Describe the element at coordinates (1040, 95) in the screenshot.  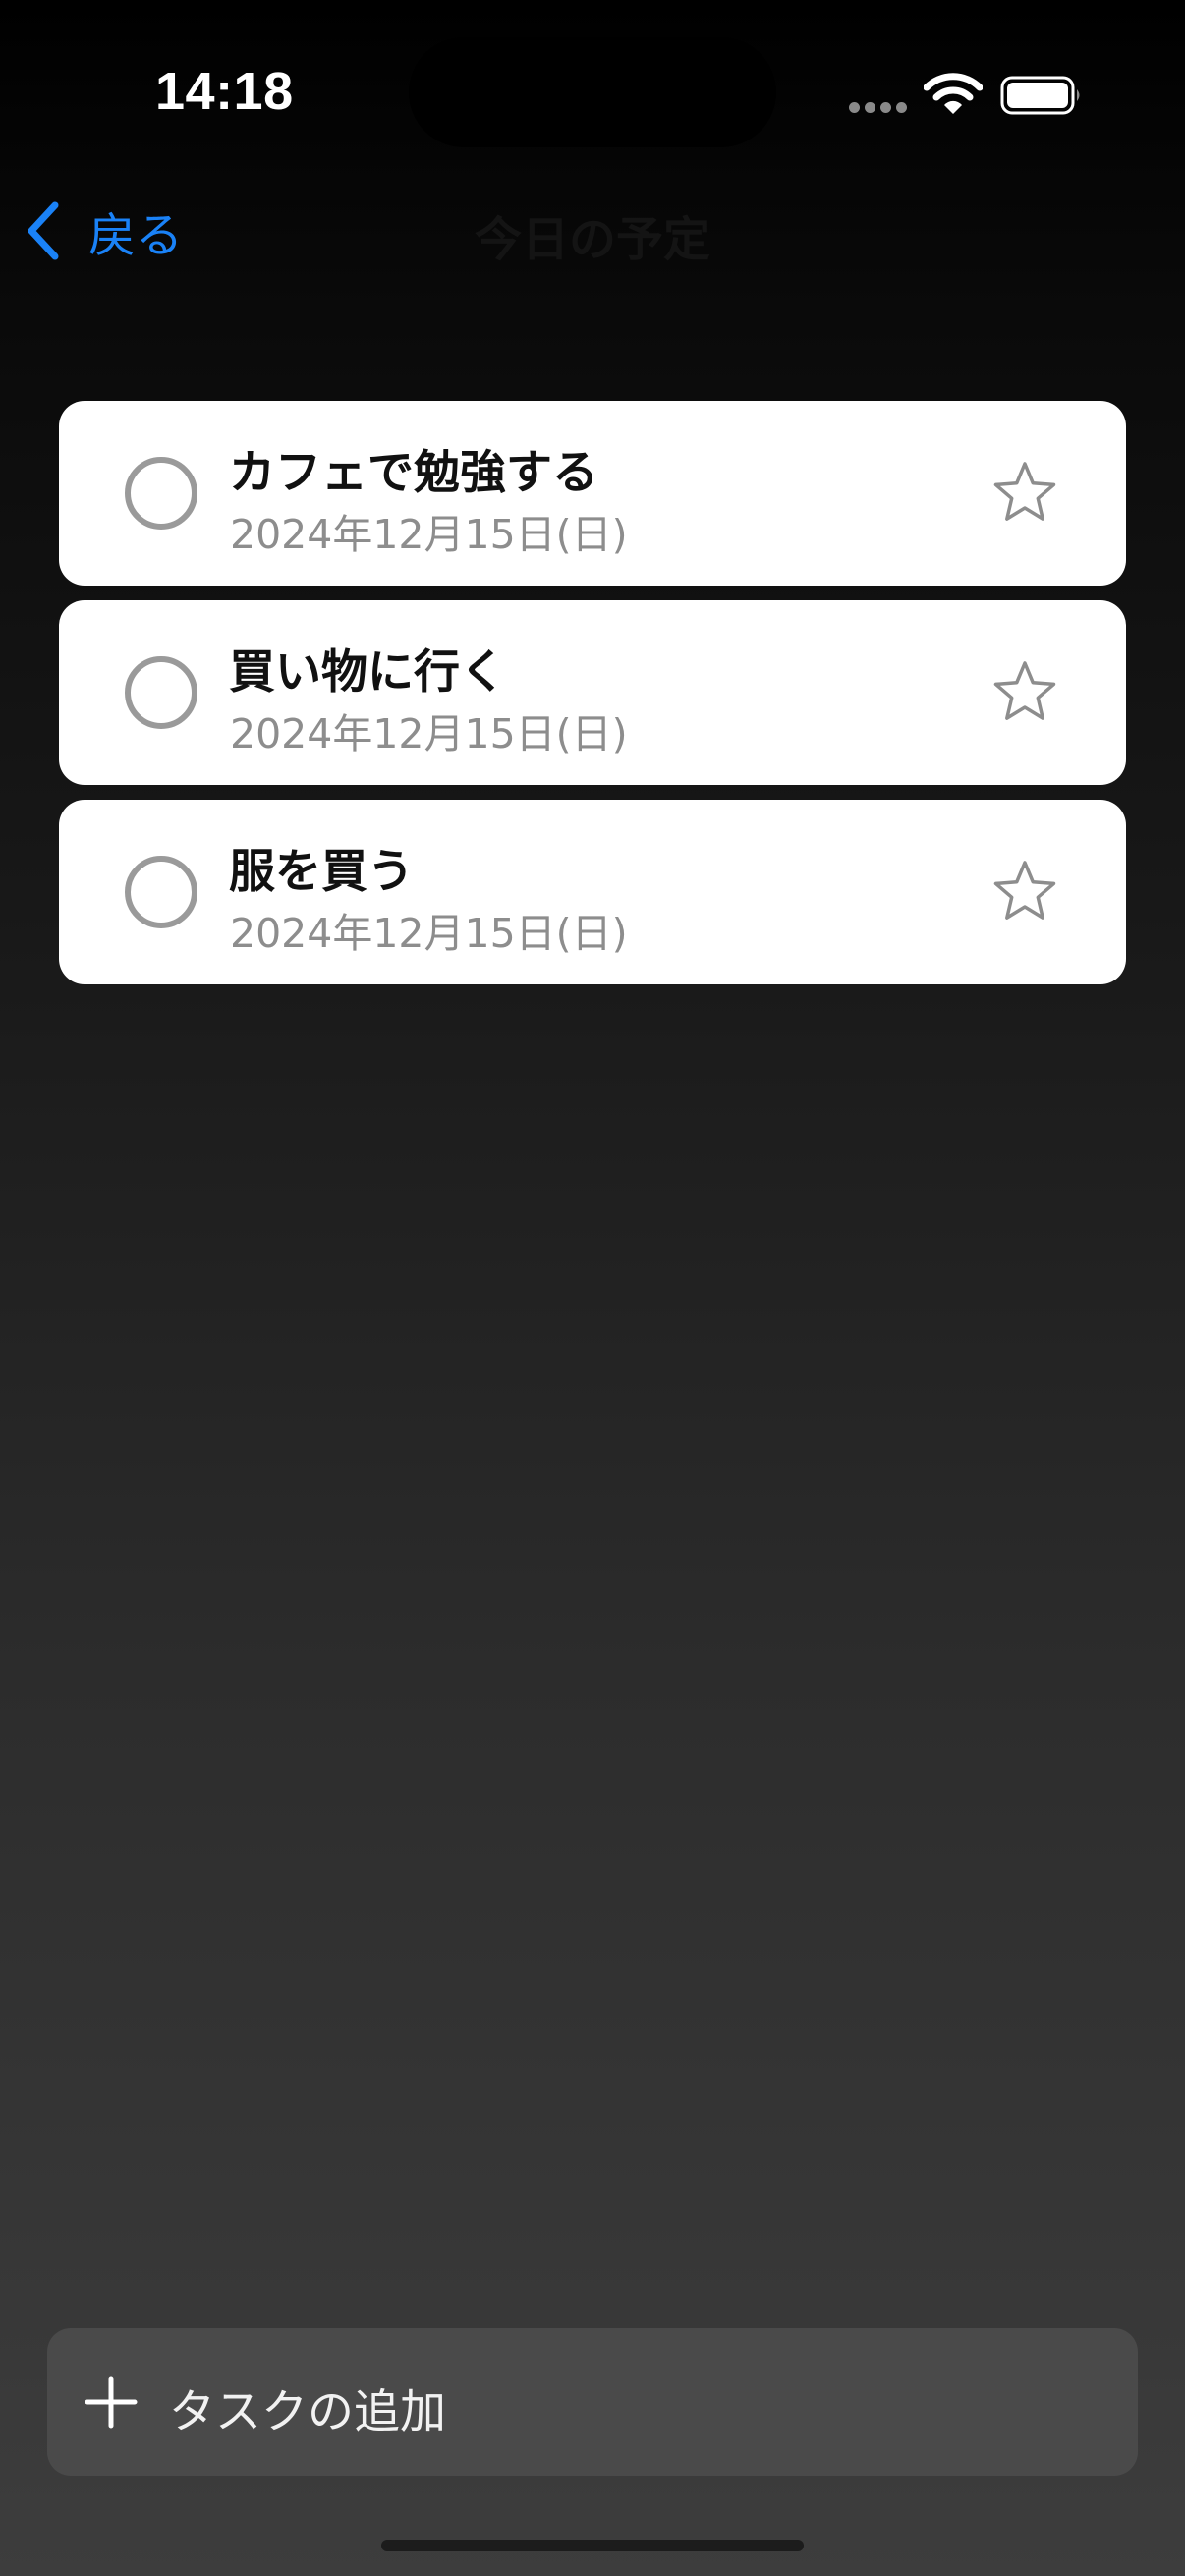
I see `battery-icon` at that location.